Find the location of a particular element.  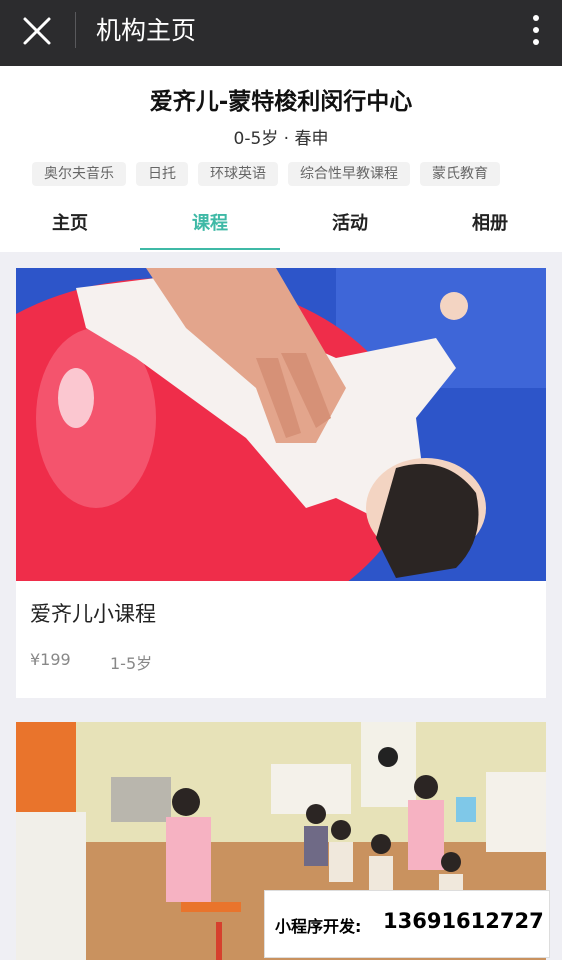

close-icon is located at coordinates (38, 31).